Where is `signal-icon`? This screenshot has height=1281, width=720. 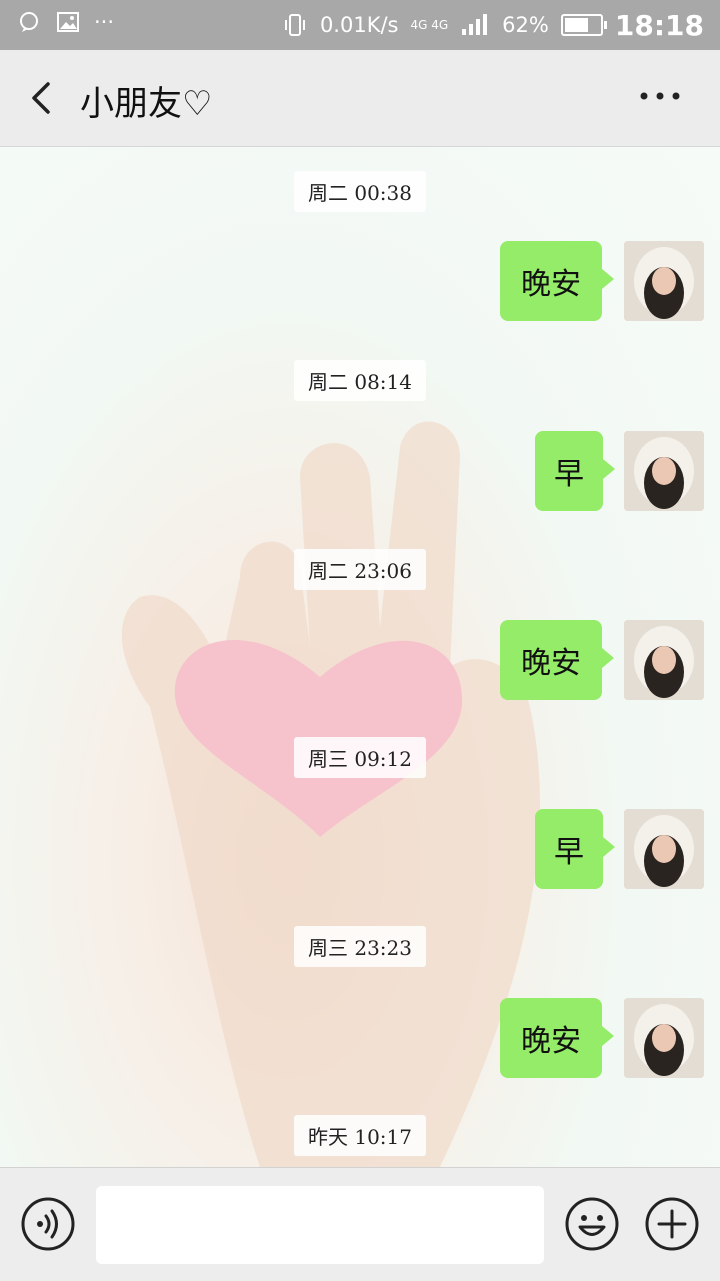 signal-icon is located at coordinates (475, 24).